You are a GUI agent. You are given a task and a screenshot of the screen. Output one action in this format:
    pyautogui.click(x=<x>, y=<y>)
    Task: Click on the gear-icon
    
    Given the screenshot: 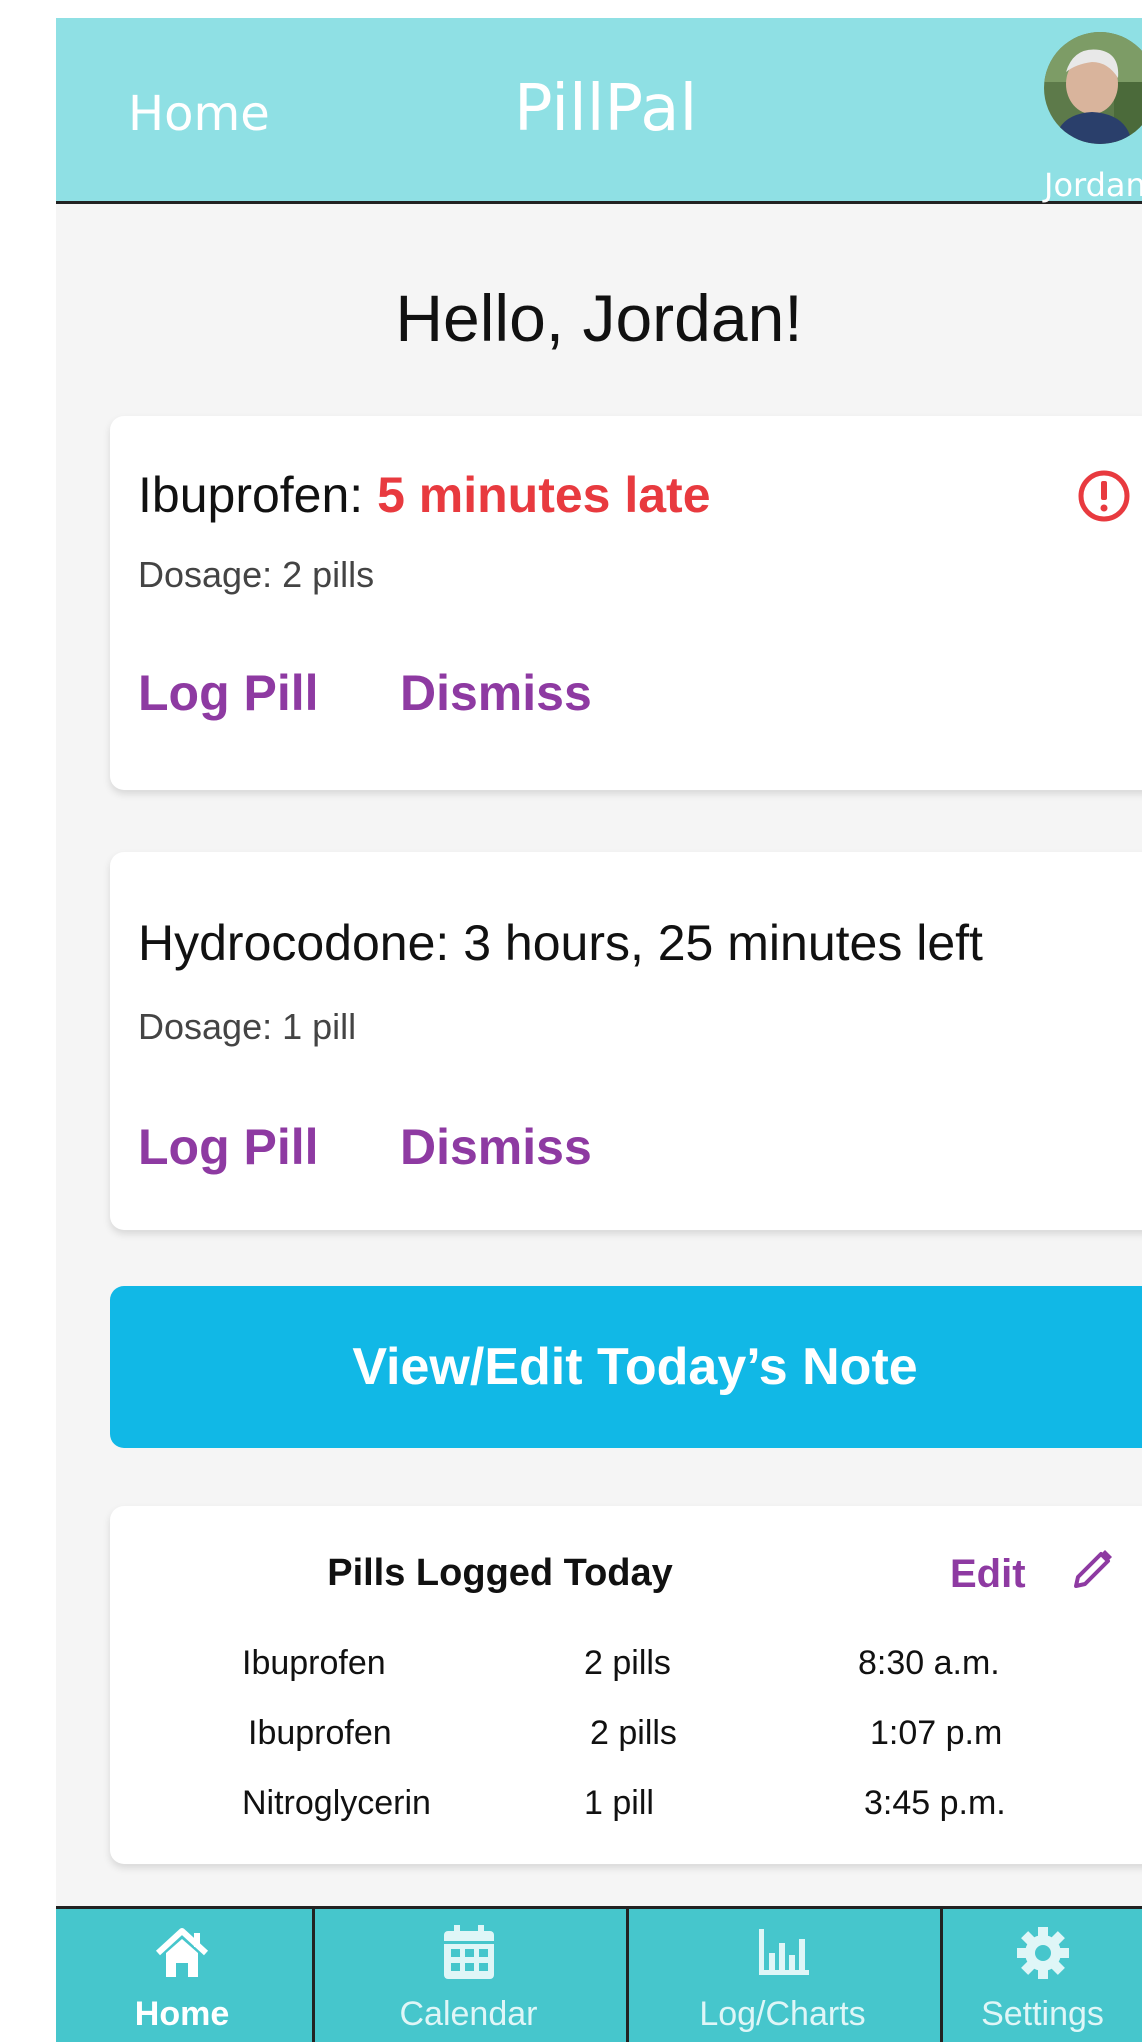 What is the action you would take?
    pyautogui.click(x=1042, y=1953)
    